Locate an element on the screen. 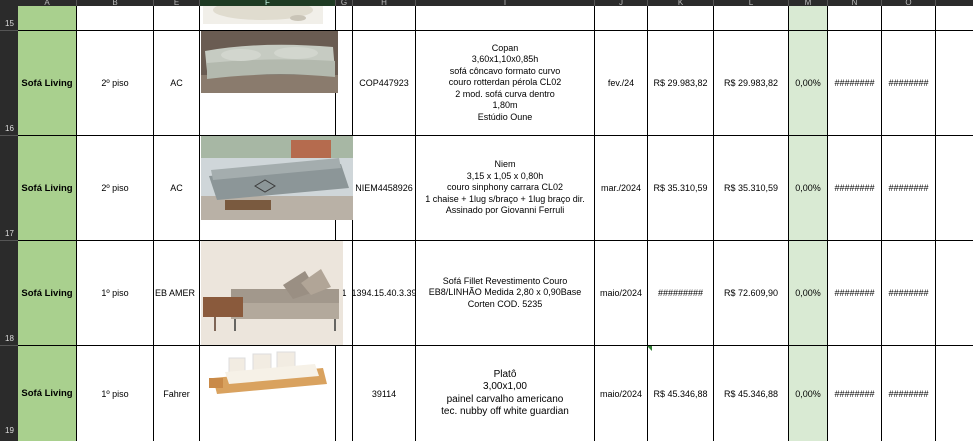 The width and height of the screenshot is (973, 441). cell-B17: 2º piso is located at coordinates (115, 188).